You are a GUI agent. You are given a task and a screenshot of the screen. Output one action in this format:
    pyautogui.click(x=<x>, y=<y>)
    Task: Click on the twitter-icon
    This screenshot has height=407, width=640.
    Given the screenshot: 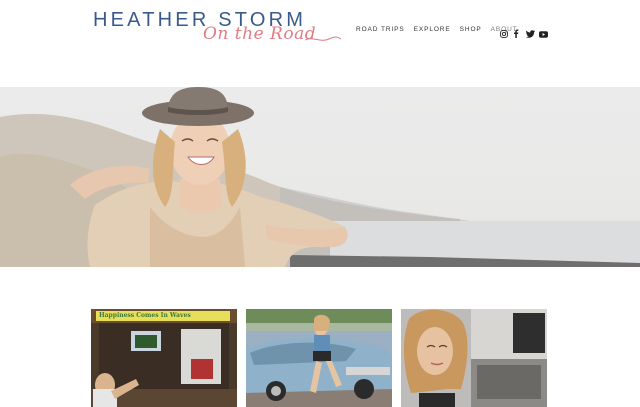 What is the action you would take?
    pyautogui.click(x=530, y=31)
    